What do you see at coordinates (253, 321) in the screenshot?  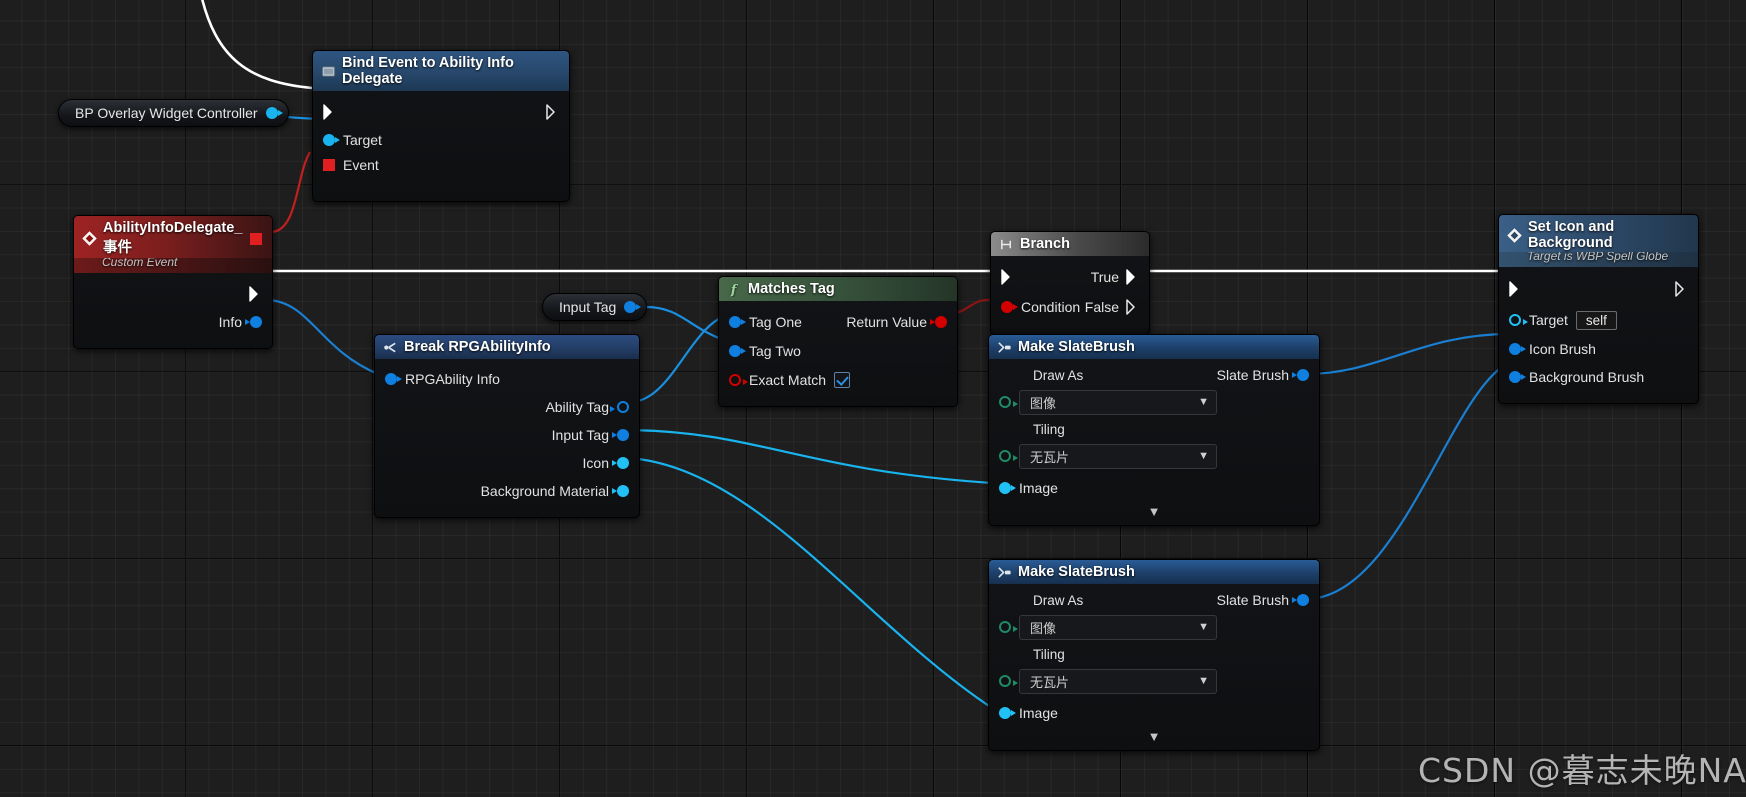 I see `info-output-pin` at bounding box center [253, 321].